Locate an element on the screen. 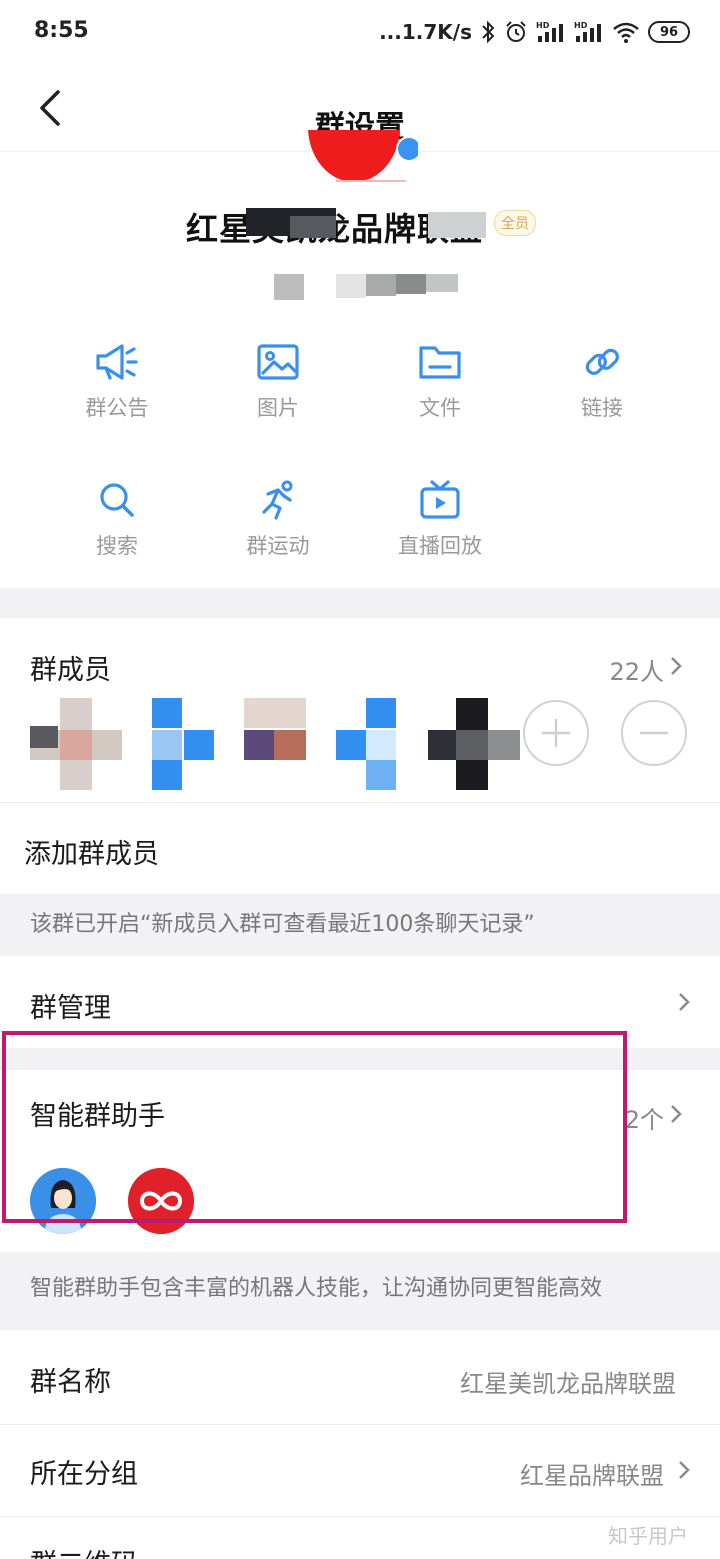  network-speed: ...1.7K/s is located at coordinates (425, 32).